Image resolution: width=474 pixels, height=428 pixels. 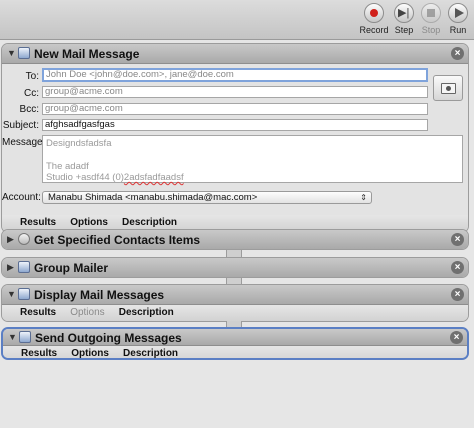 What do you see at coordinates (85, 177) in the screenshot?
I see `message-text: Studio +asdf44 (0)` at bounding box center [85, 177].